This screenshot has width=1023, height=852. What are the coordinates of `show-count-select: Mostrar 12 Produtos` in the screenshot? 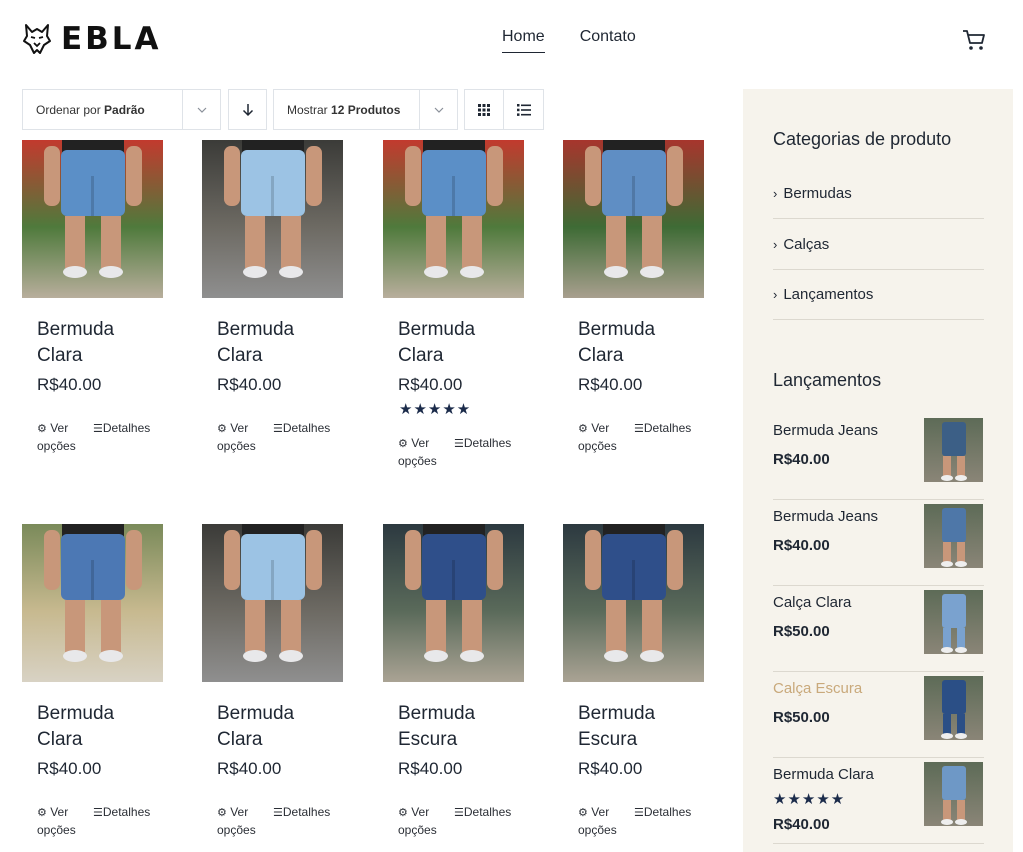 It's located at (365, 109).